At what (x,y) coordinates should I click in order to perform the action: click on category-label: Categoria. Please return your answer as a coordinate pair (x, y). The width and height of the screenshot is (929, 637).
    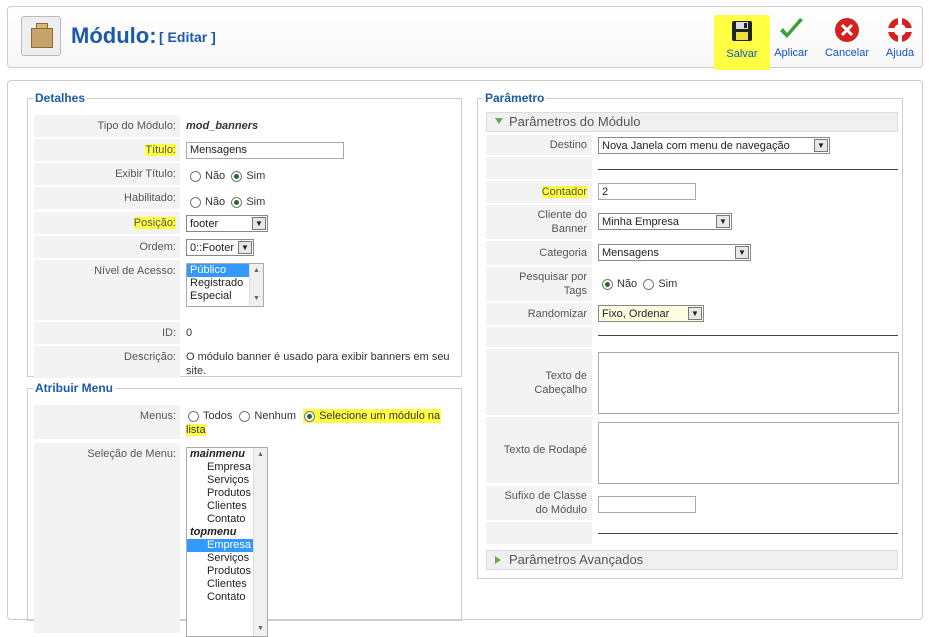
    Looking at the image, I should click on (539, 253).